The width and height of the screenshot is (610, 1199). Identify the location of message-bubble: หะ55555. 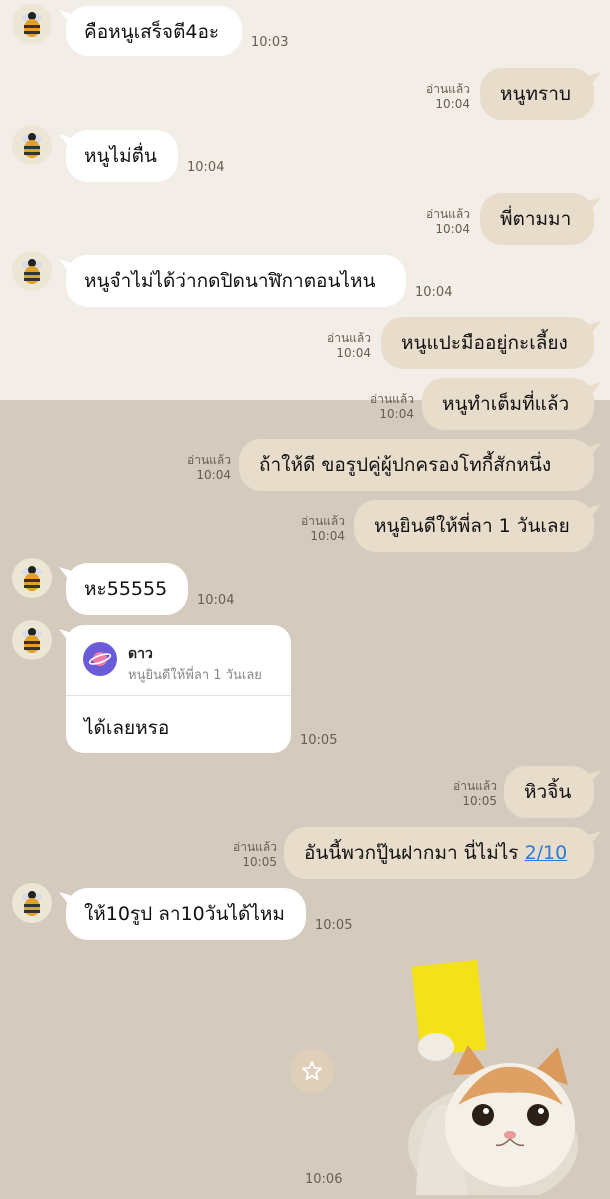
(127, 589).